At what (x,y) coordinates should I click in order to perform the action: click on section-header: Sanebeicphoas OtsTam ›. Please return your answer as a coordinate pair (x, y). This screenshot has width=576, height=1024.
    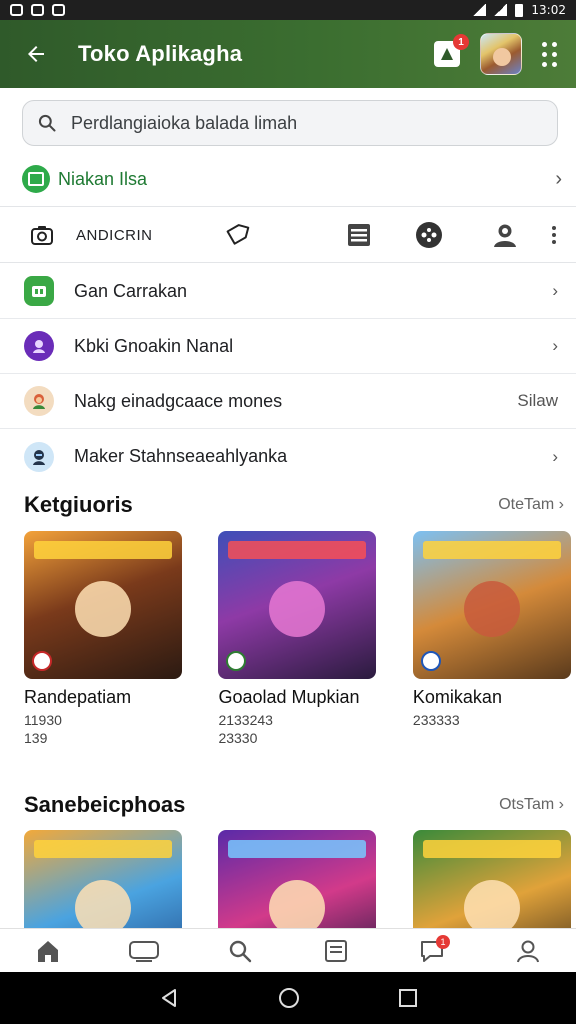
    Looking at the image, I should click on (294, 805).